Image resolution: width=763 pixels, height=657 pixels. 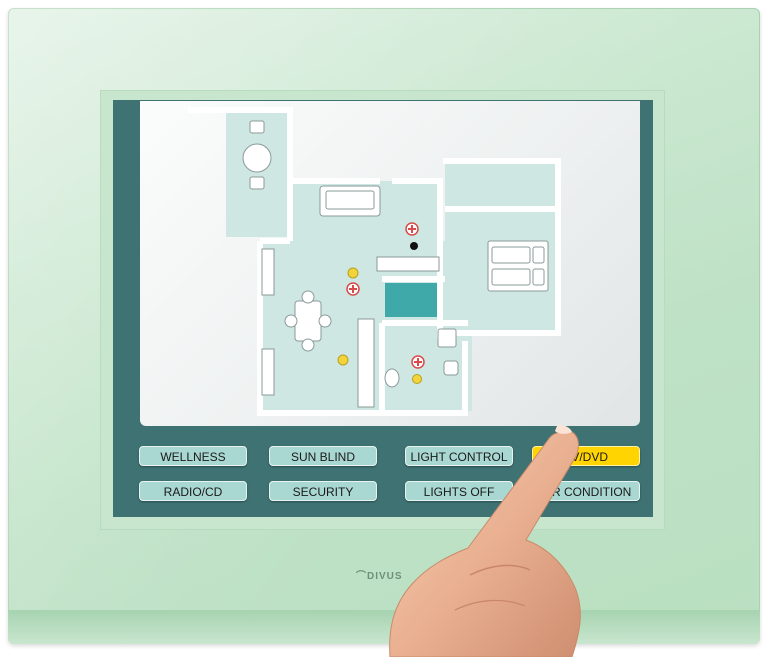 I want to click on tv-dvd-button: TV/DVD, so click(x=586, y=456).